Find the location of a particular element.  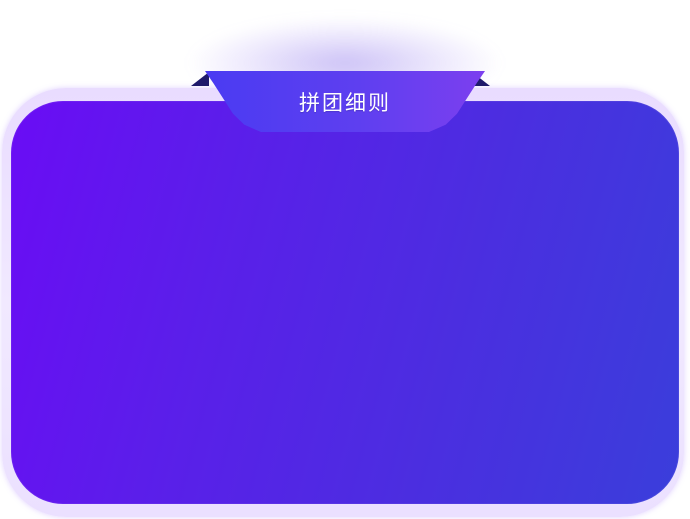

ribbon-fold-left is located at coordinates (200, 79).